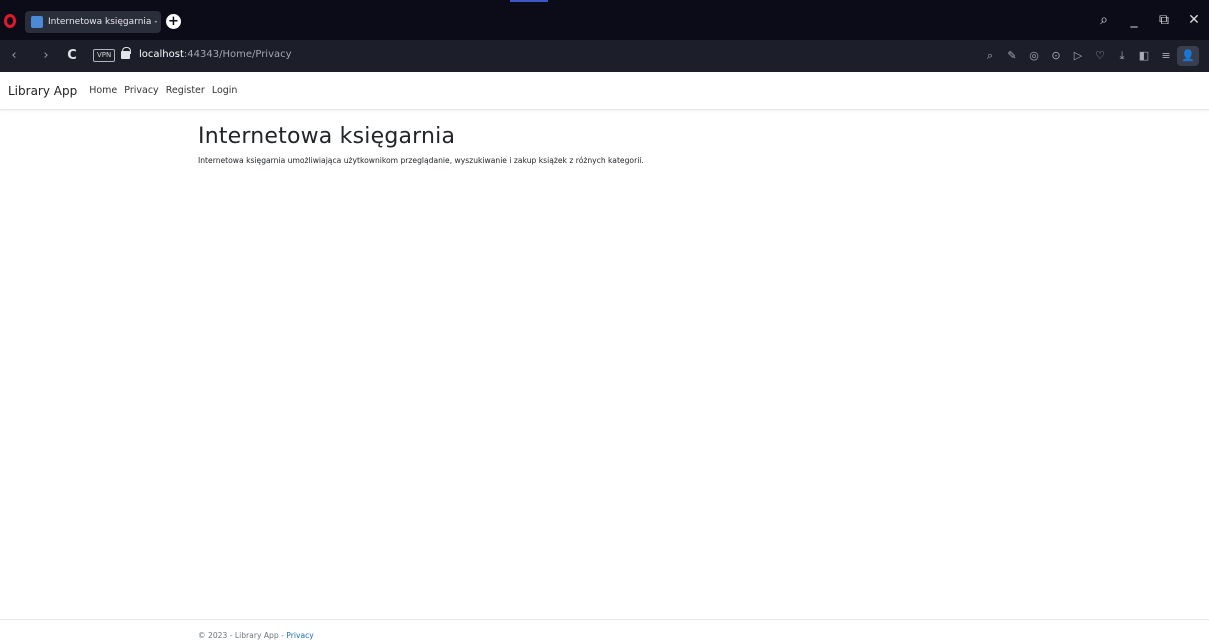 The height and width of the screenshot is (643, 1209). Describe the element at coordinates (46, 56) in the screenshot. I see `forward-icon: ›` at that location.